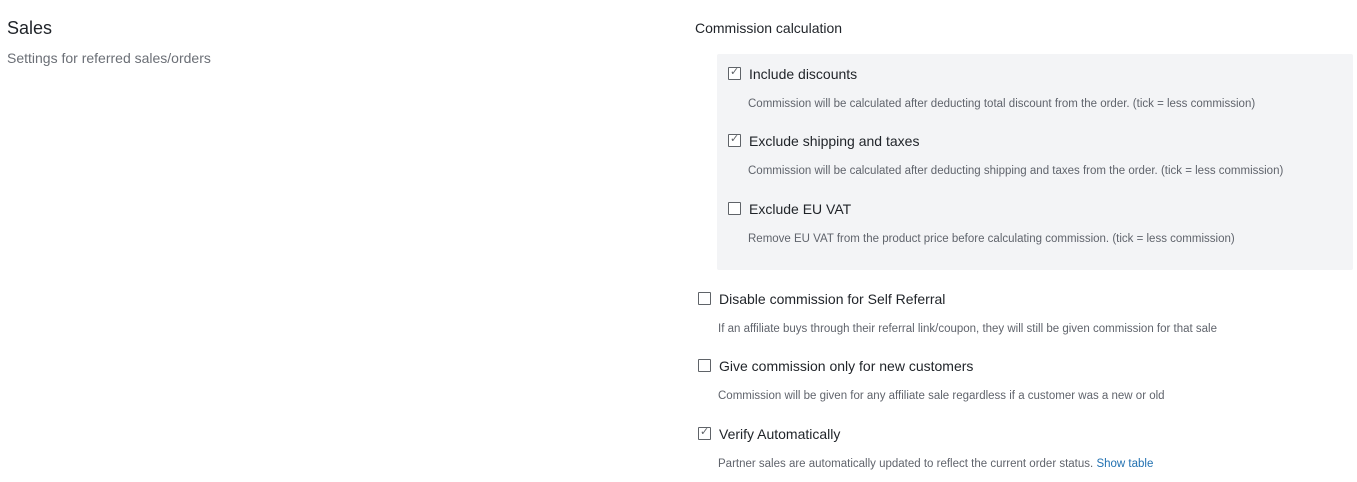 This screenshot has width=1357, height=482. I want to click on new-customers-only-label: Give commission only for new customers, so click(846, 366).